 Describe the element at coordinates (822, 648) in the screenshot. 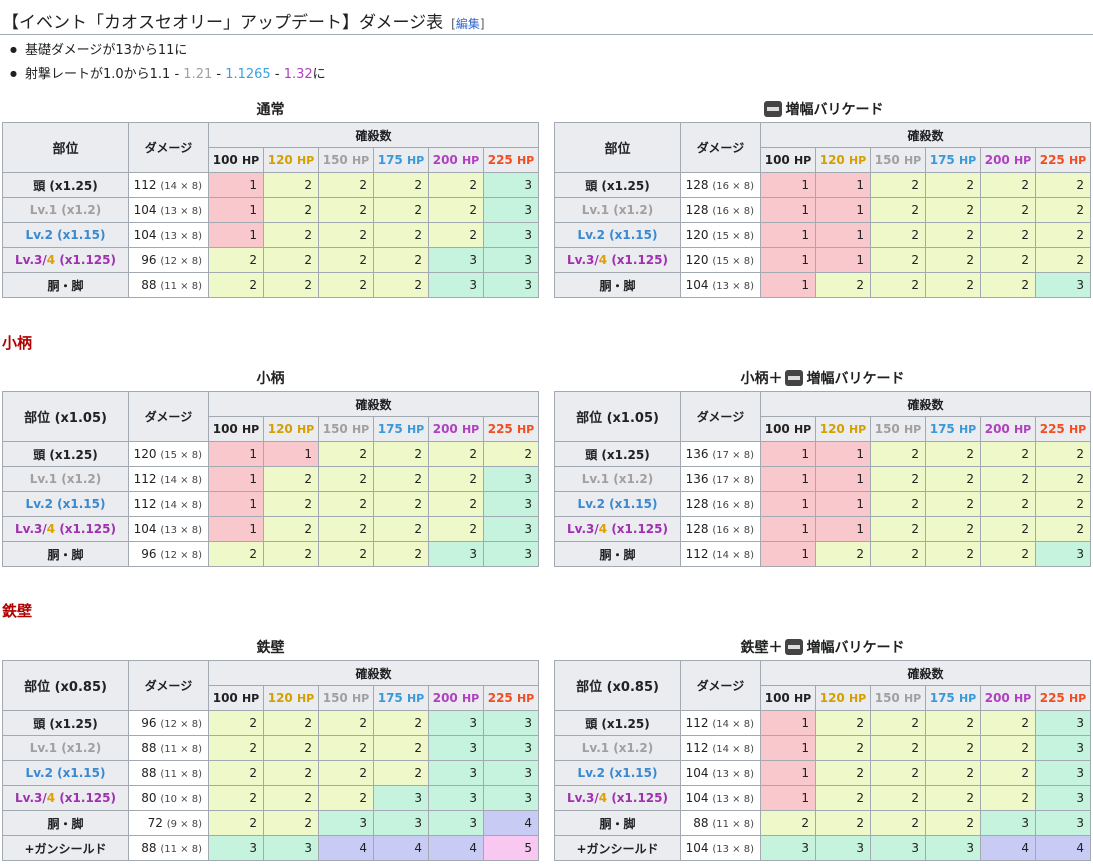

I see `table-caption: 鉄壁＋ 増幅バリケード` at that location.